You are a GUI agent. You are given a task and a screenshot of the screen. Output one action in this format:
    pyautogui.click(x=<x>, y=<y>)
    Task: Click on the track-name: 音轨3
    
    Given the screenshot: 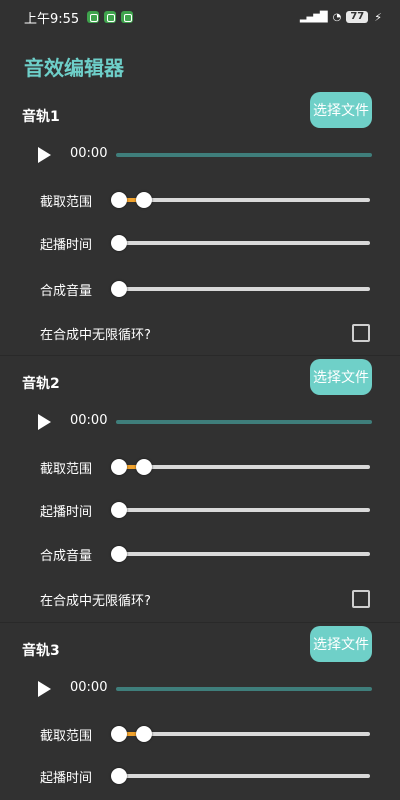 What is the action you would take?
    pyautogui.click(x=41, y=651)
    